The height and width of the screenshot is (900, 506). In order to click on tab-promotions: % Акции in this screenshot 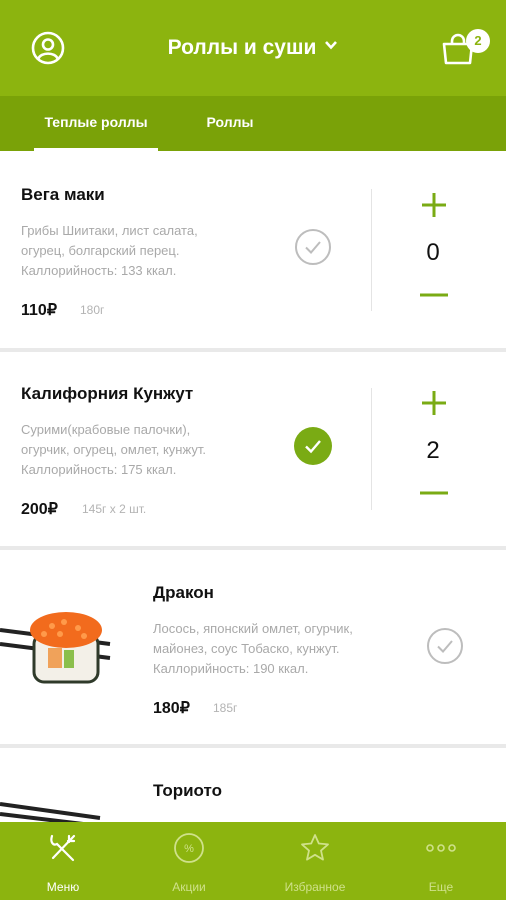, I will do `click(189, 861)`.